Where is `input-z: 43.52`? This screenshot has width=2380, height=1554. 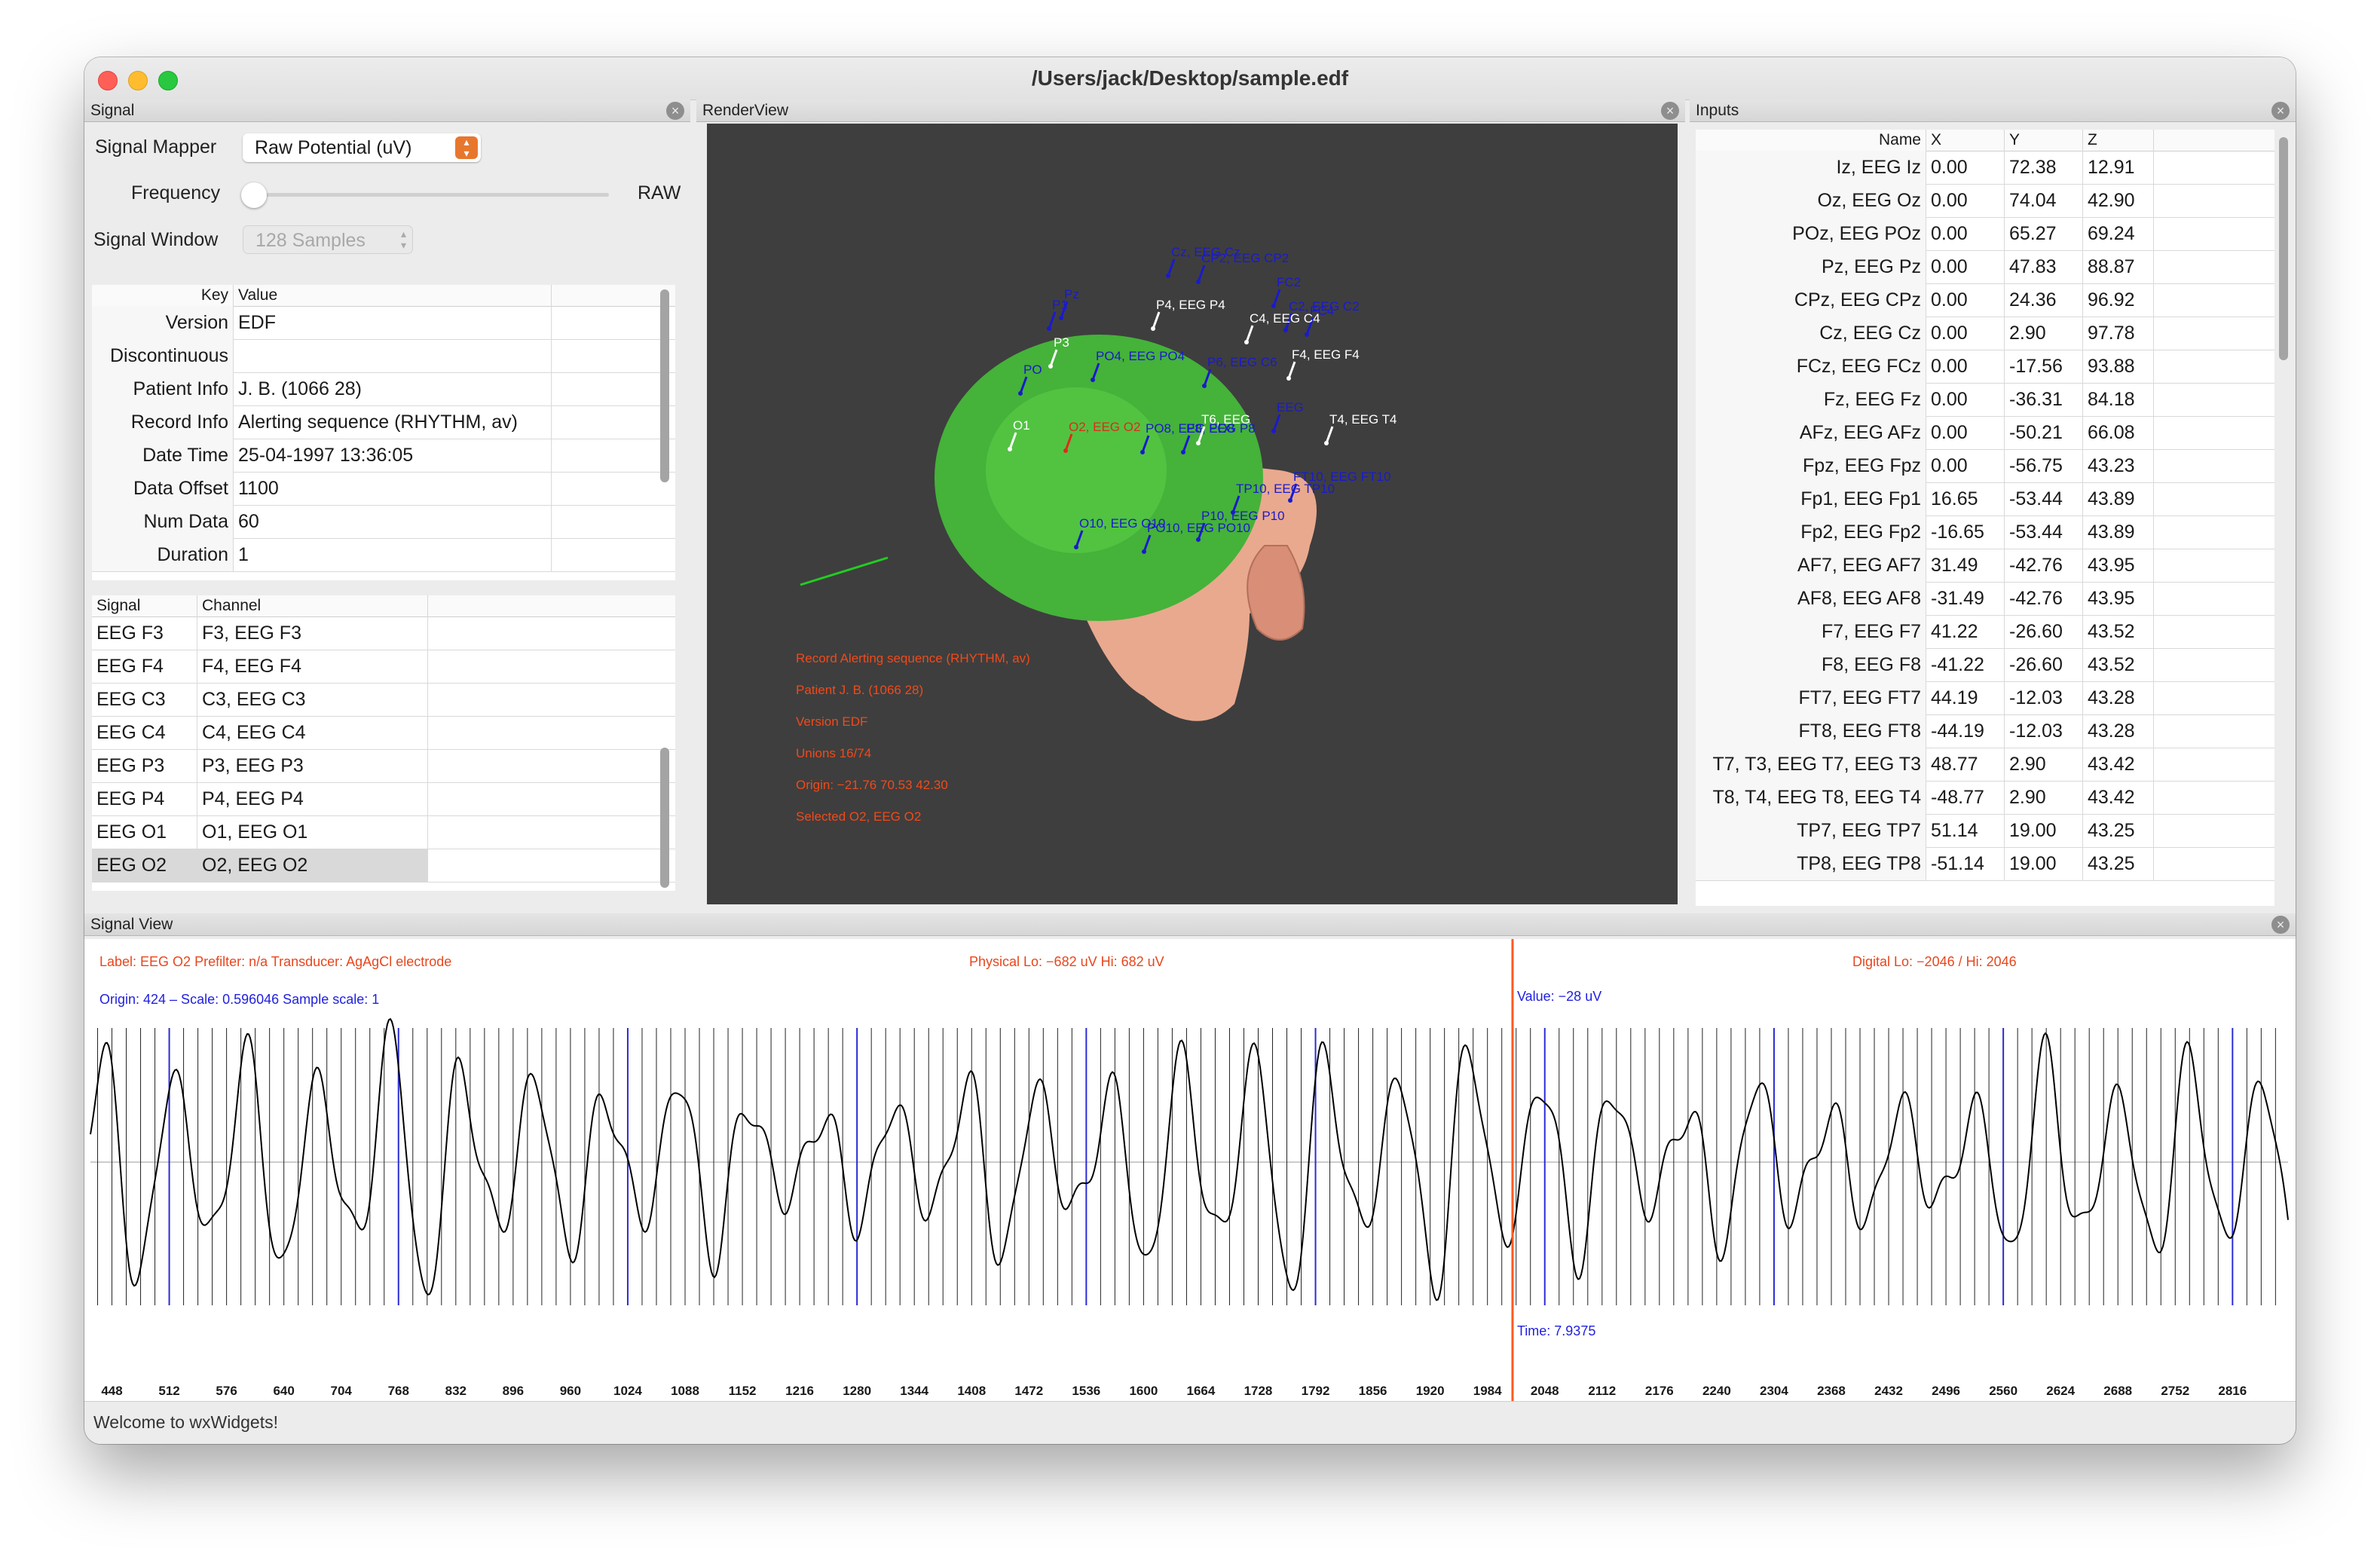
input-z: 43.52 is located at coordinates (2118, 631).